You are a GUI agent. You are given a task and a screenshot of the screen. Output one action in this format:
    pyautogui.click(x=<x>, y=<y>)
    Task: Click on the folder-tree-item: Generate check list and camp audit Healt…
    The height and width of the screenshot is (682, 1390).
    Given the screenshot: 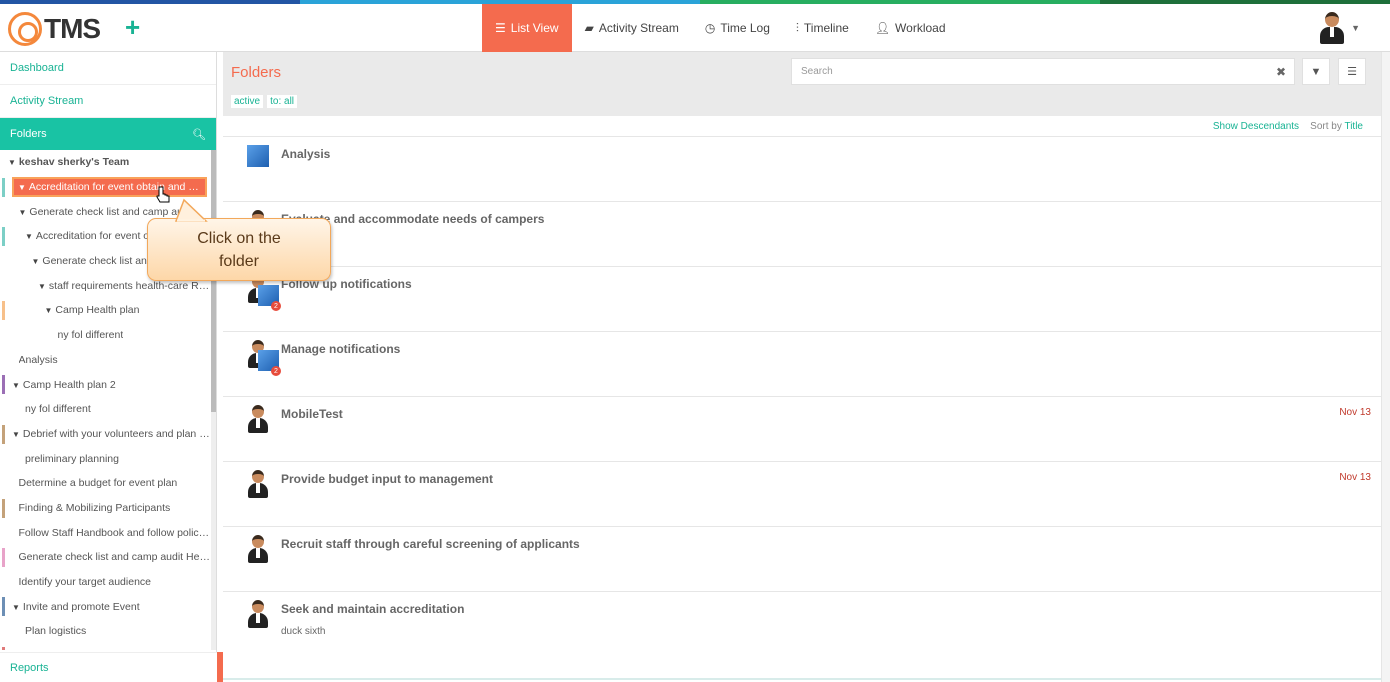 What is the action you would take?
    pyautogui.click(x=105, y=557)
    